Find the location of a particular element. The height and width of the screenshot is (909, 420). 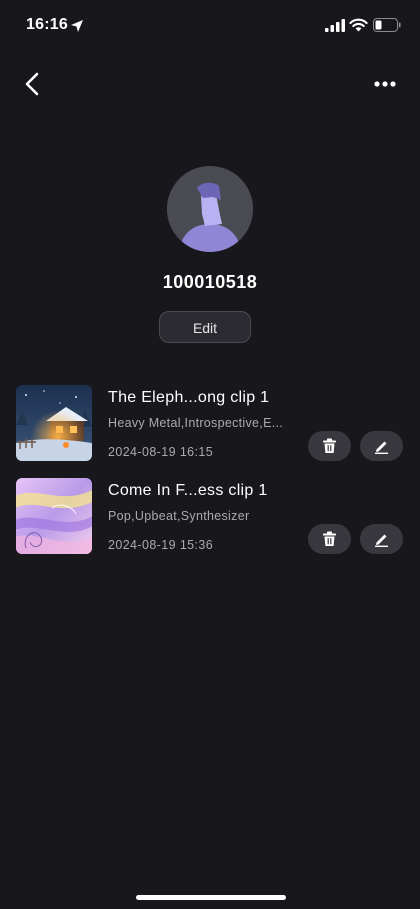

cellular-signal-icon is located at coordinates (335, 25).